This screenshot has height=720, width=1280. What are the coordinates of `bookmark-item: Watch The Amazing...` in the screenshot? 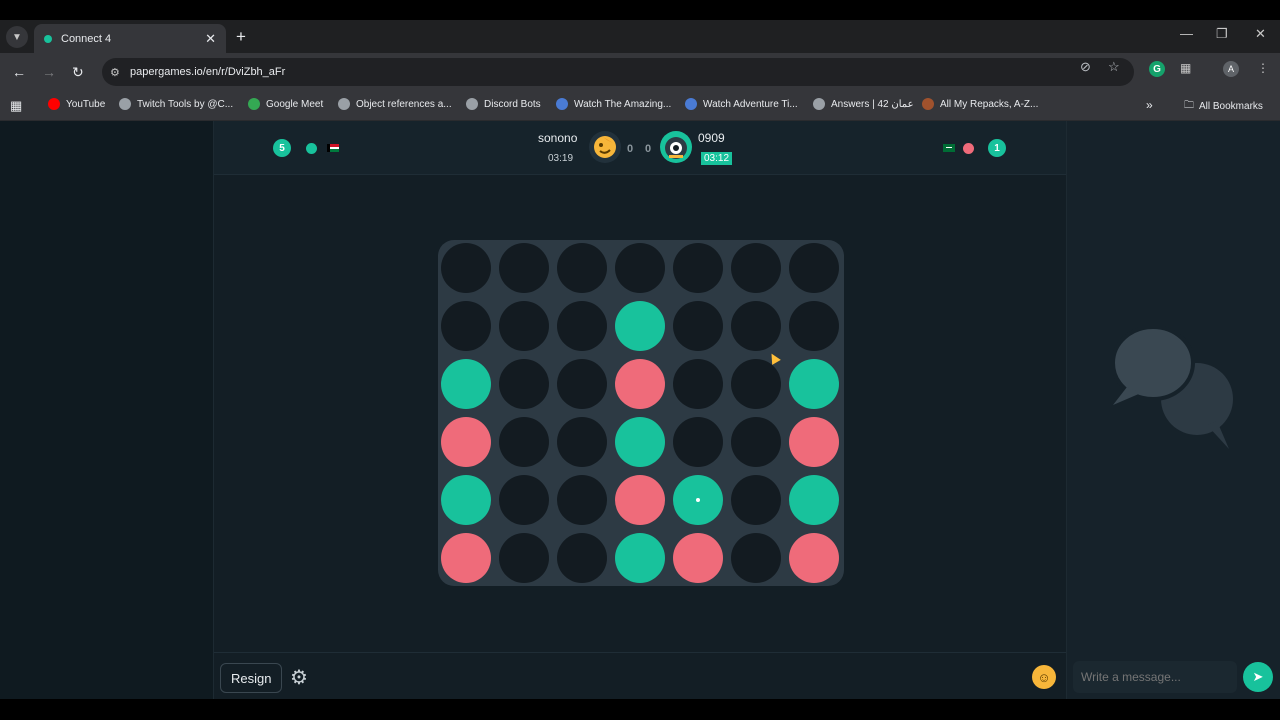 It's located at (613, 104).